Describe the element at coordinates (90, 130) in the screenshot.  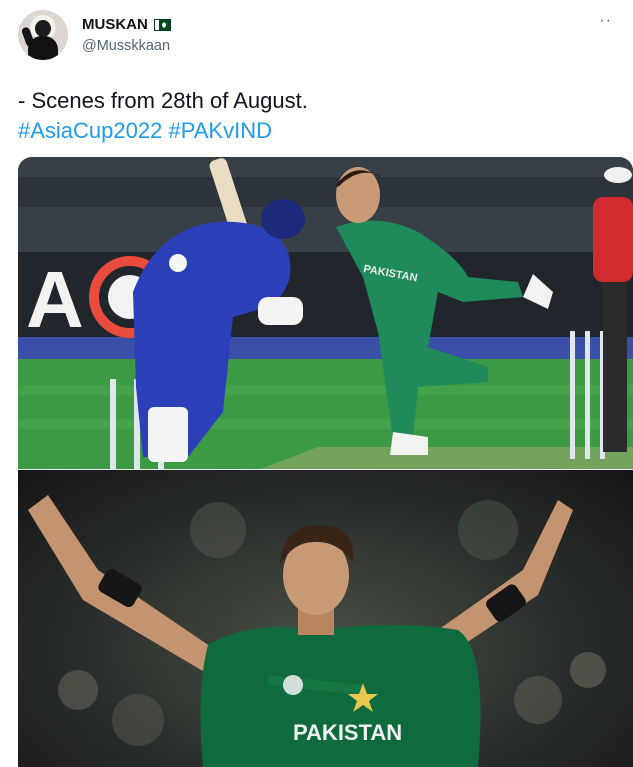
I see `hashtag-asiacup2022: #AsiaCup2022` at that location.